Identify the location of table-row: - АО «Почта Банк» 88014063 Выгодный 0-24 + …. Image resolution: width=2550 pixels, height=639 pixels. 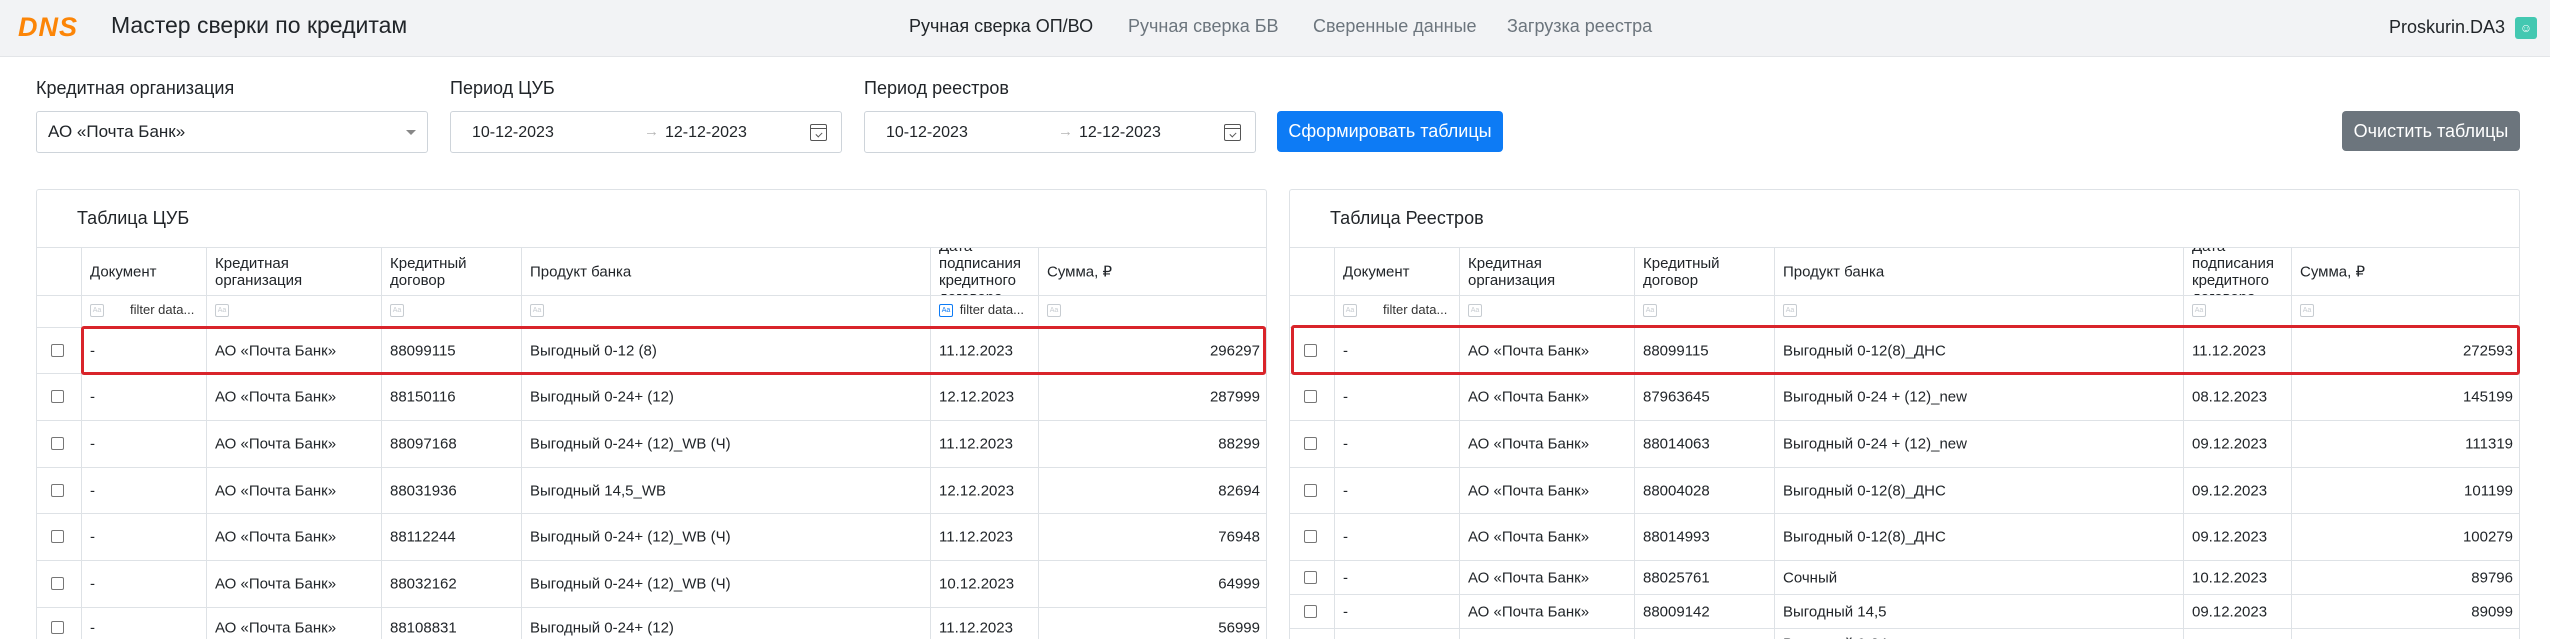
(1904, 443).